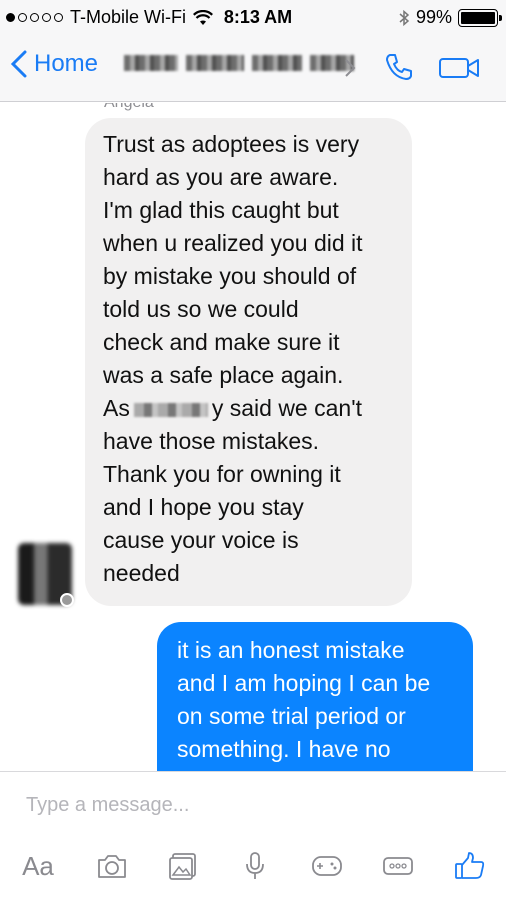 The width and height of the screenshot is (506, 899). I want to click on message-line: Thank you for owning it, so click(222, 474).